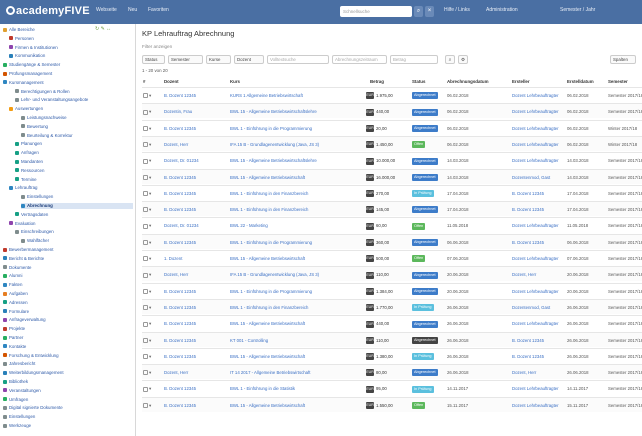  Describe the element at coordinates (218, 59) in the screenshot. I see `filter-kurse-dropdown: Kurse` at that location.